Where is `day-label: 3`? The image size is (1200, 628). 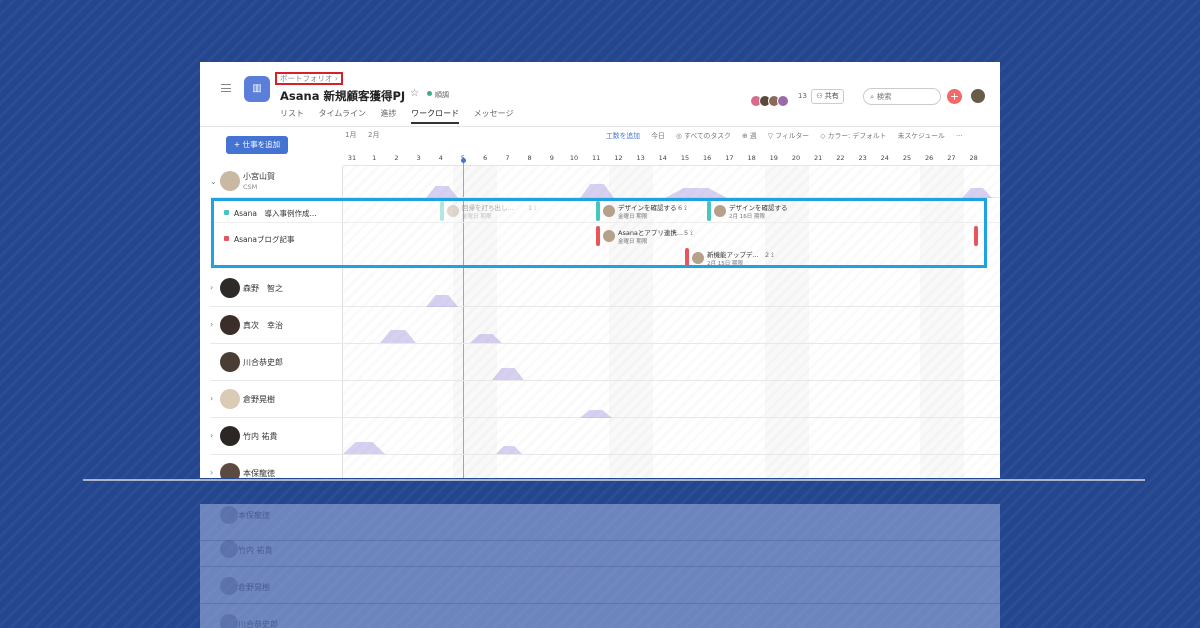 day-label: 3 is located at coordinates (418, 158).